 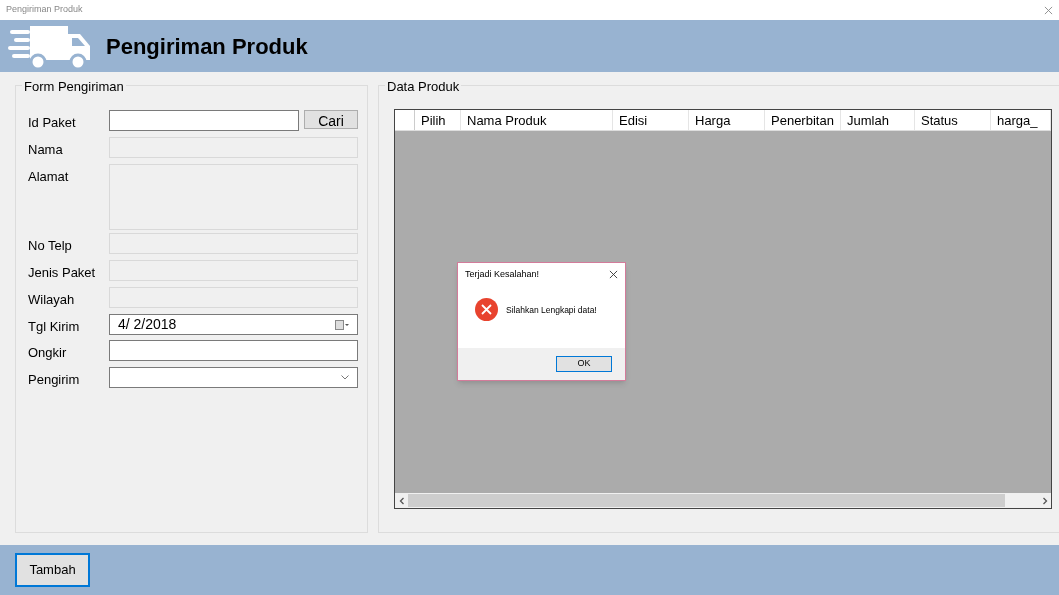 I want to click on scroll-thumb, so click(x=706, y=500).